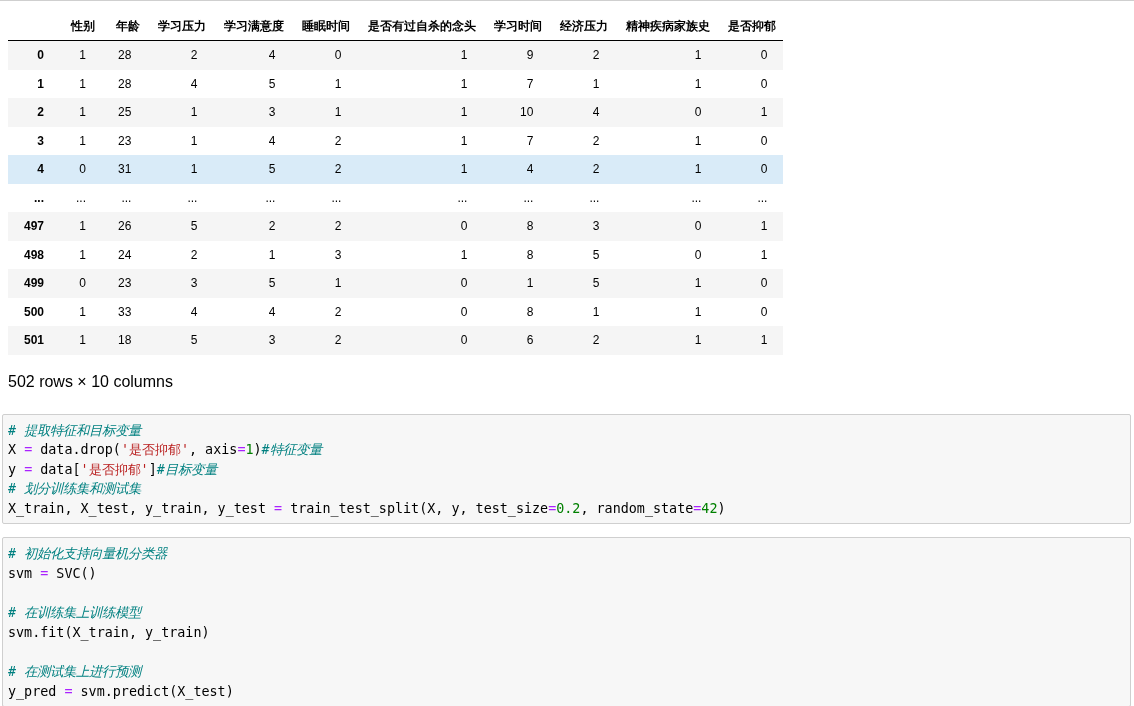  I want to click on code-line: # 在测试集上进行预测, so click(76, 672).